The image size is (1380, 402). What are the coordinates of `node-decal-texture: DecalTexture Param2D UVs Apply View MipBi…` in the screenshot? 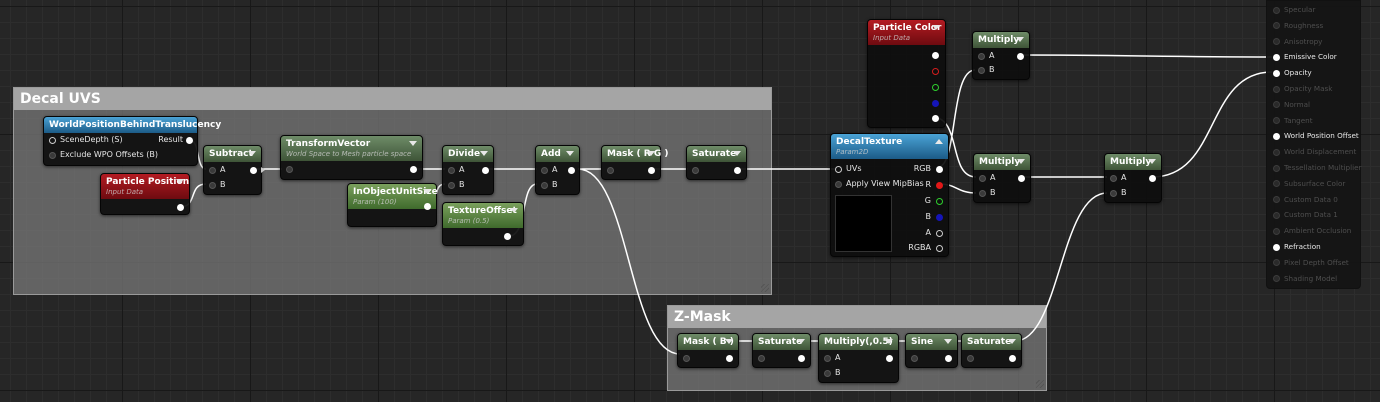 It's located at (889, 195).